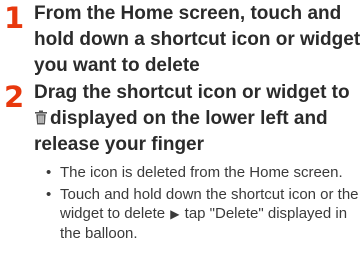 The image size is (364, 257). Describe the element at coordinates (14, 97) in the screenshot. I see `step-number-2: 2` at that location.